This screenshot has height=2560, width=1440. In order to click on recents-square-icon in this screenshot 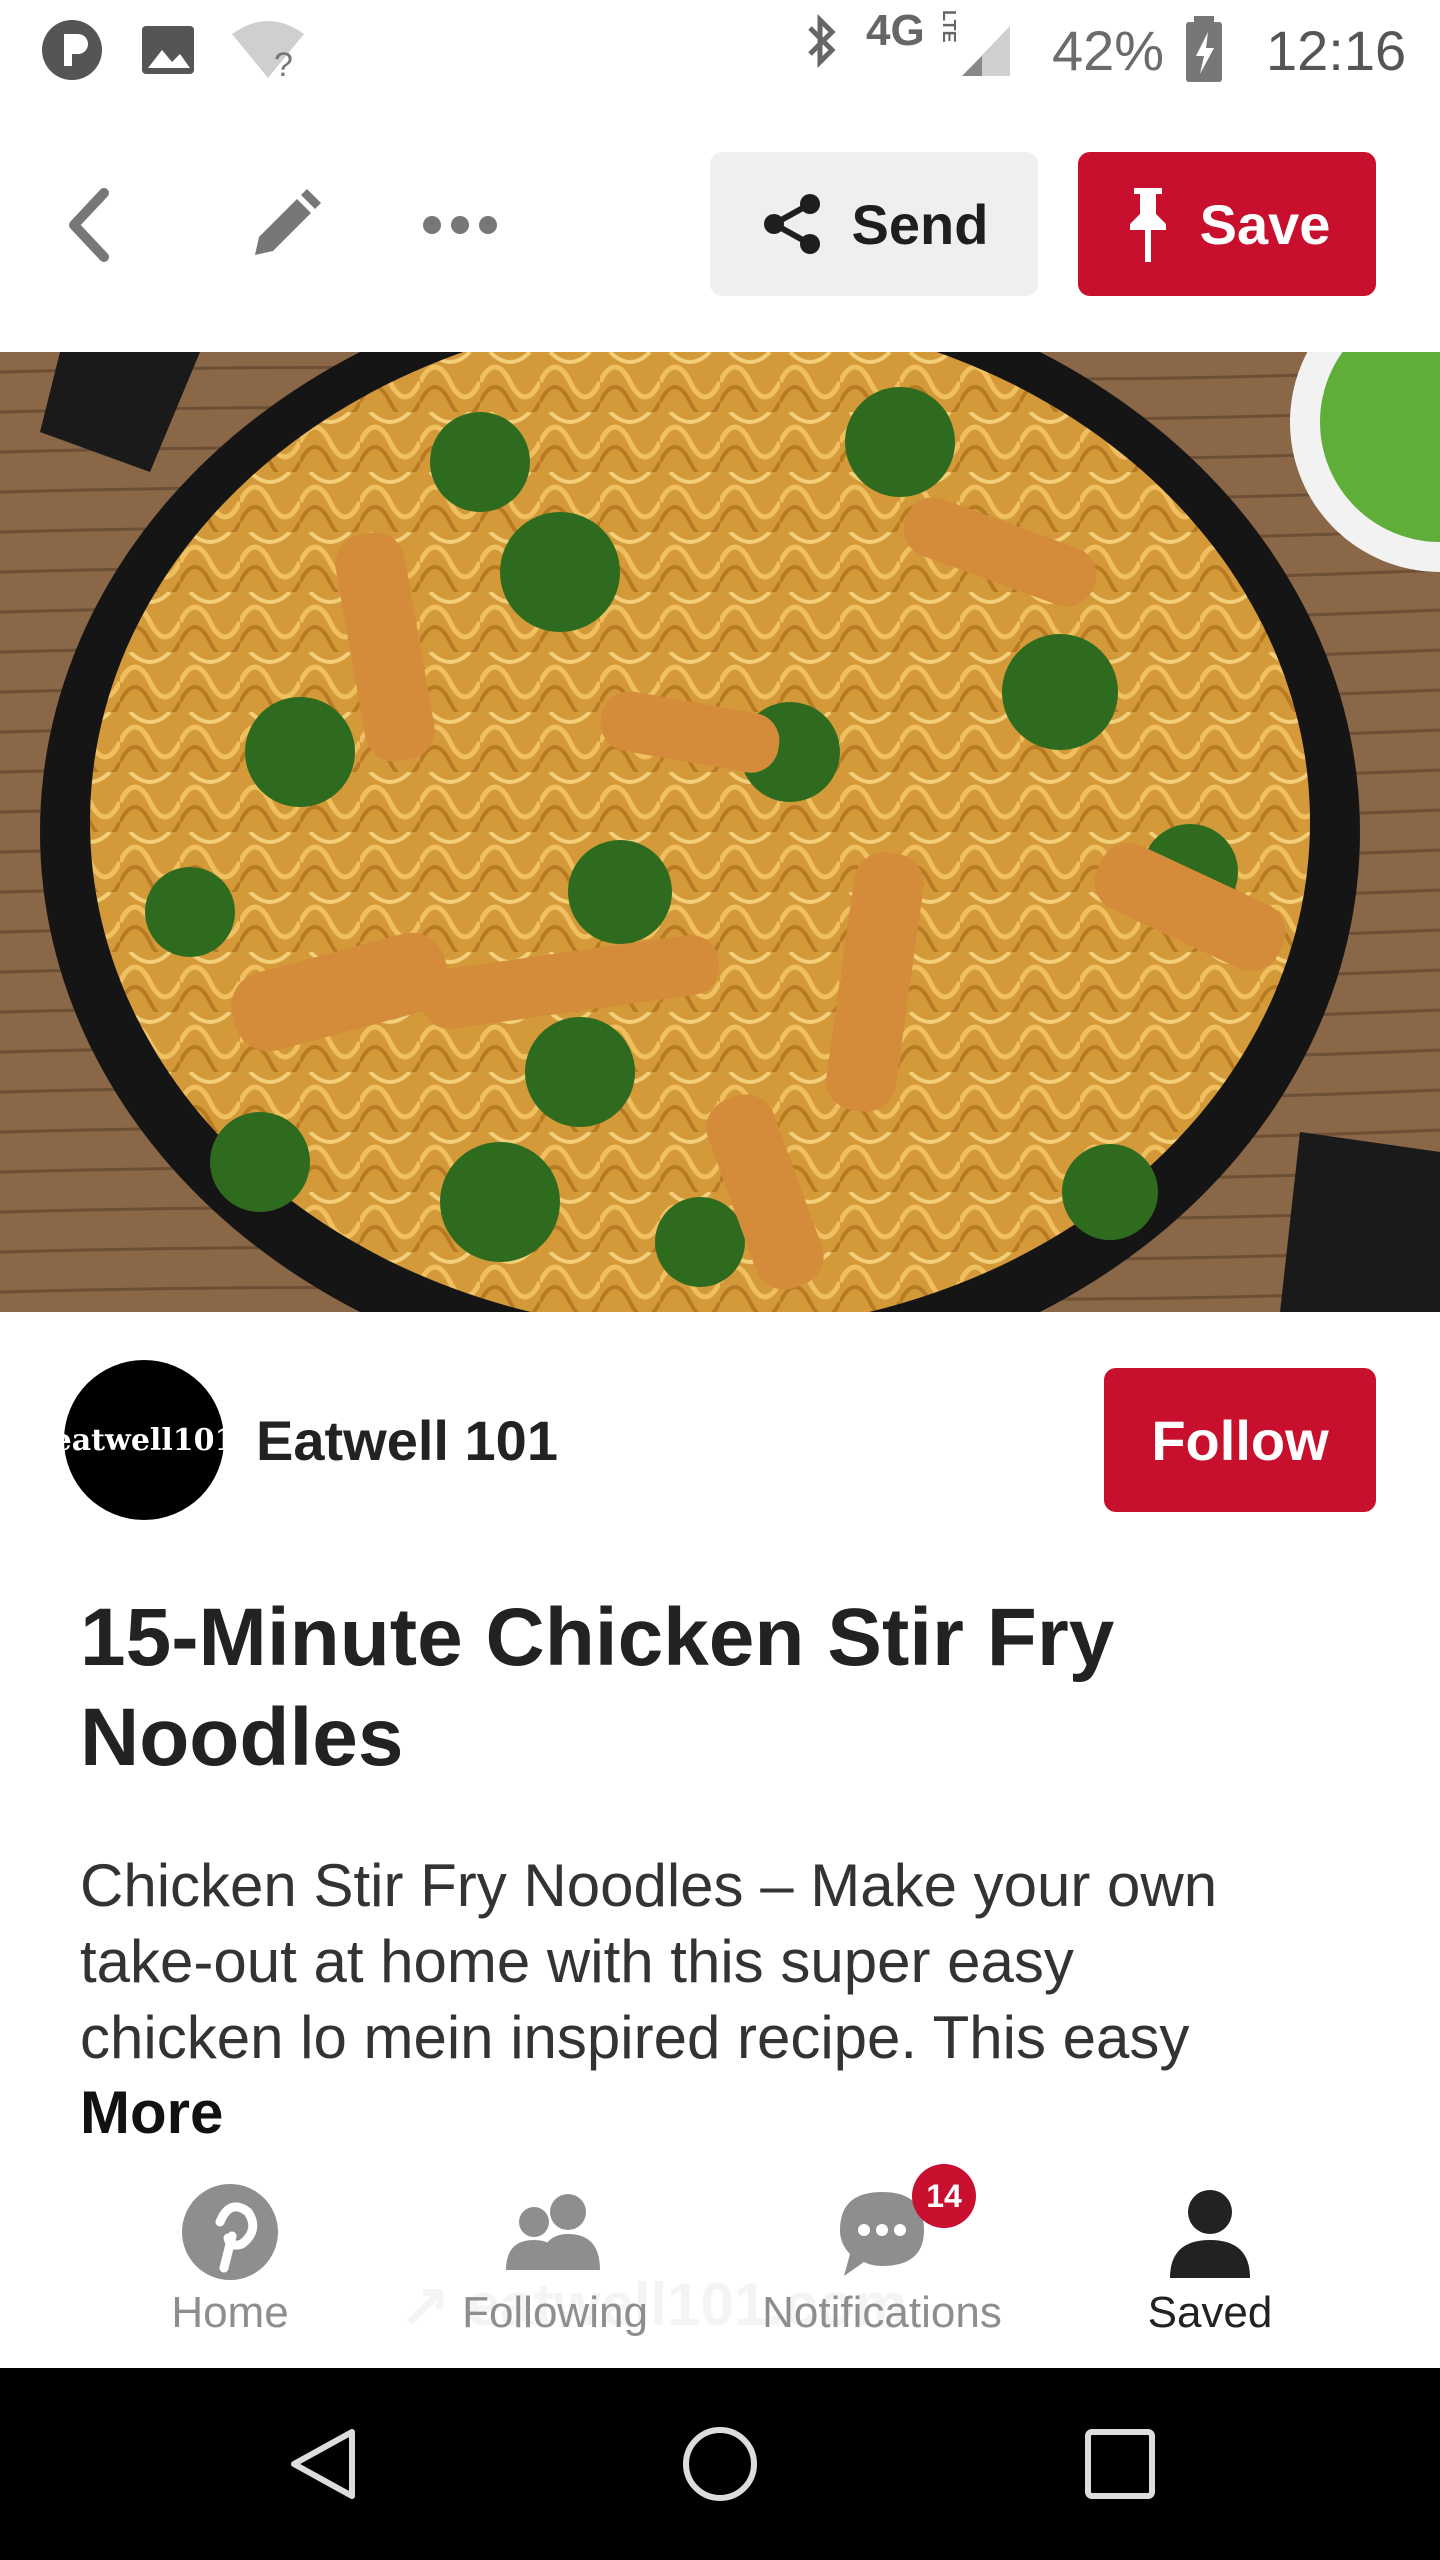, I will do `click(1120, 2464)`.